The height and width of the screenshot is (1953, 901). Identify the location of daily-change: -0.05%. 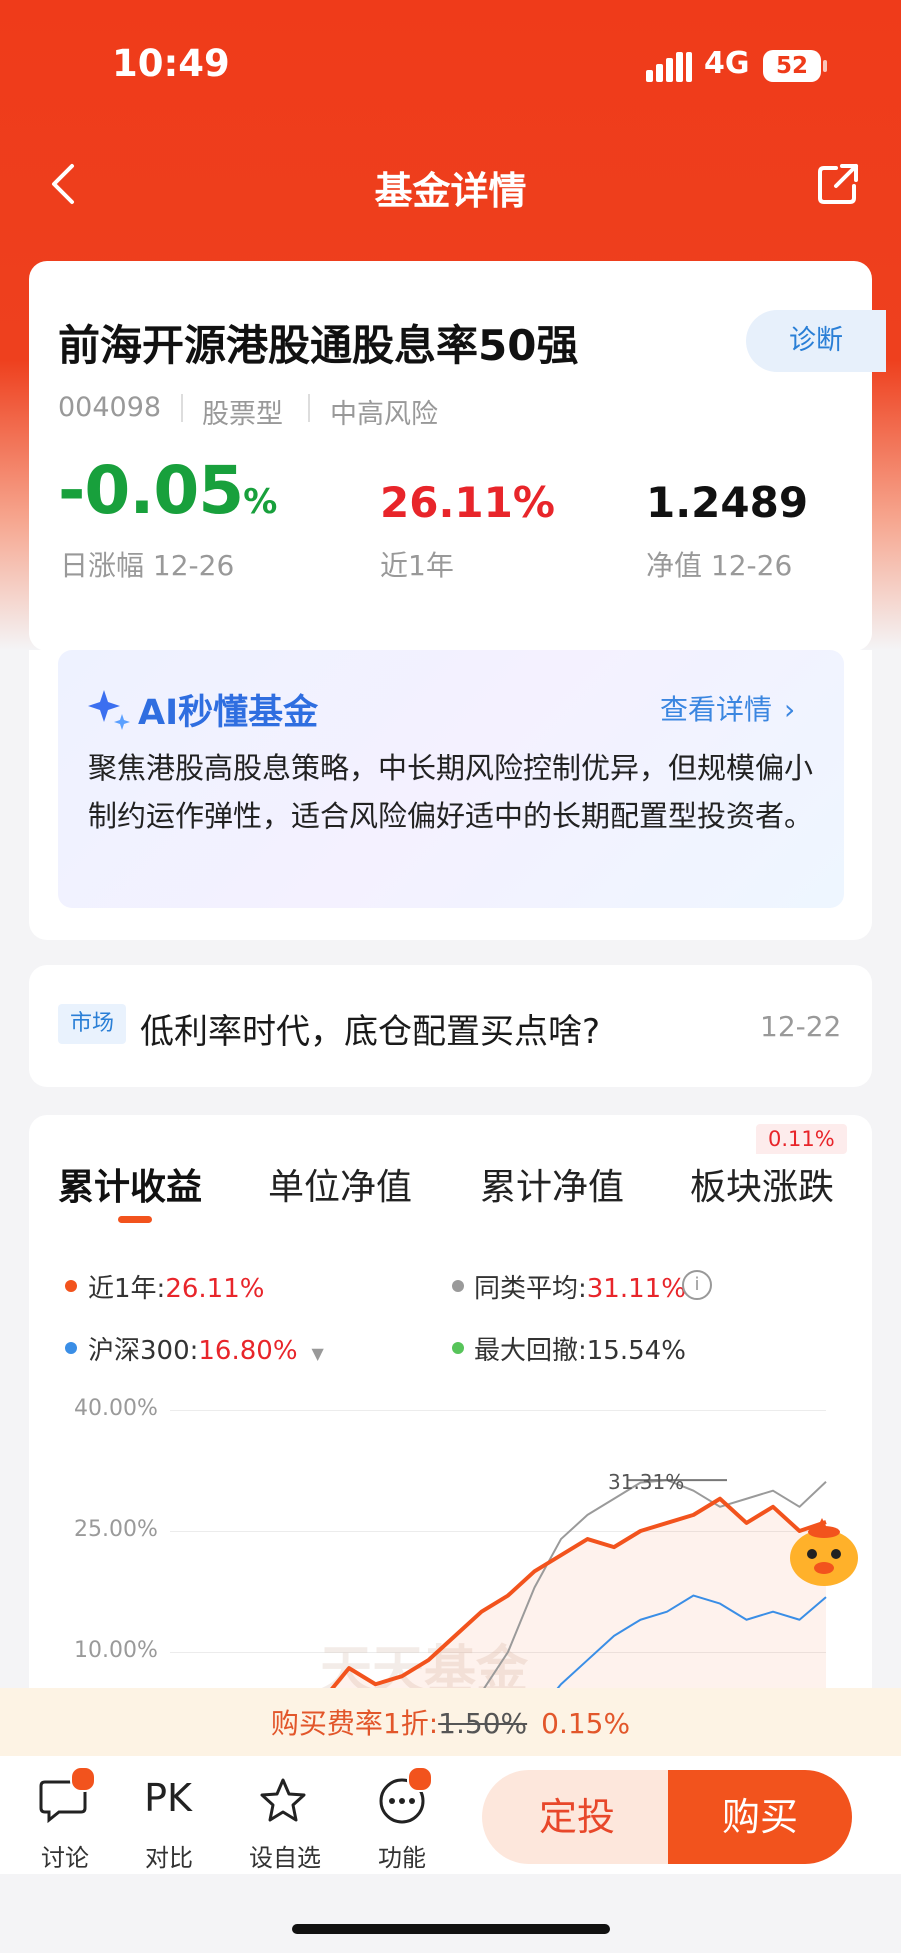
(167, 490).